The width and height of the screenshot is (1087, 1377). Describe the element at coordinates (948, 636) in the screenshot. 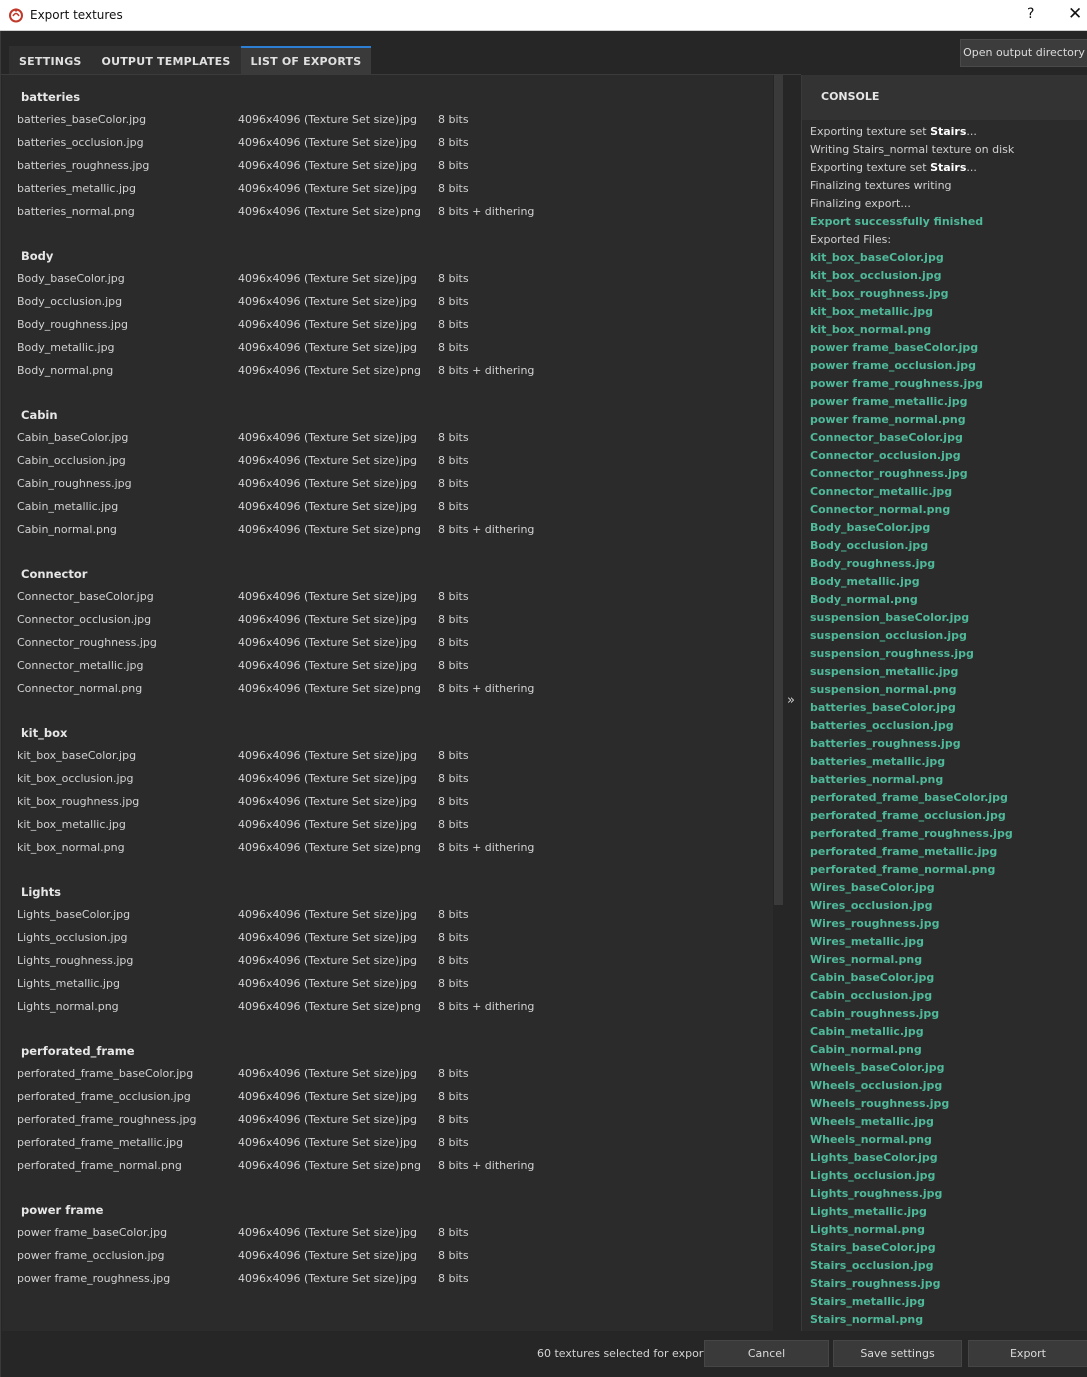

I see `console-exported-file: suspension_occlusion.jpg` at that location.